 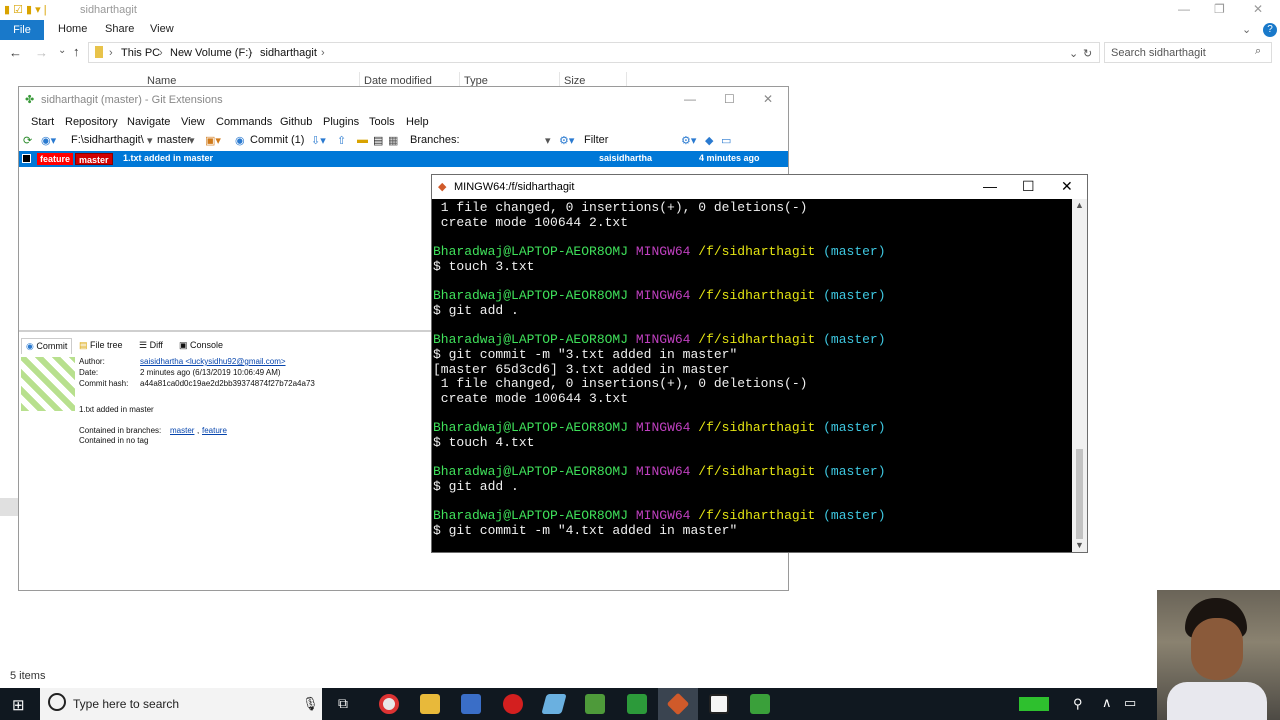 What do you see at coordinates (1079, 545) in the screenshot?
I see `scroll-down-icon: ▼` at bounding box center [1079, 545].